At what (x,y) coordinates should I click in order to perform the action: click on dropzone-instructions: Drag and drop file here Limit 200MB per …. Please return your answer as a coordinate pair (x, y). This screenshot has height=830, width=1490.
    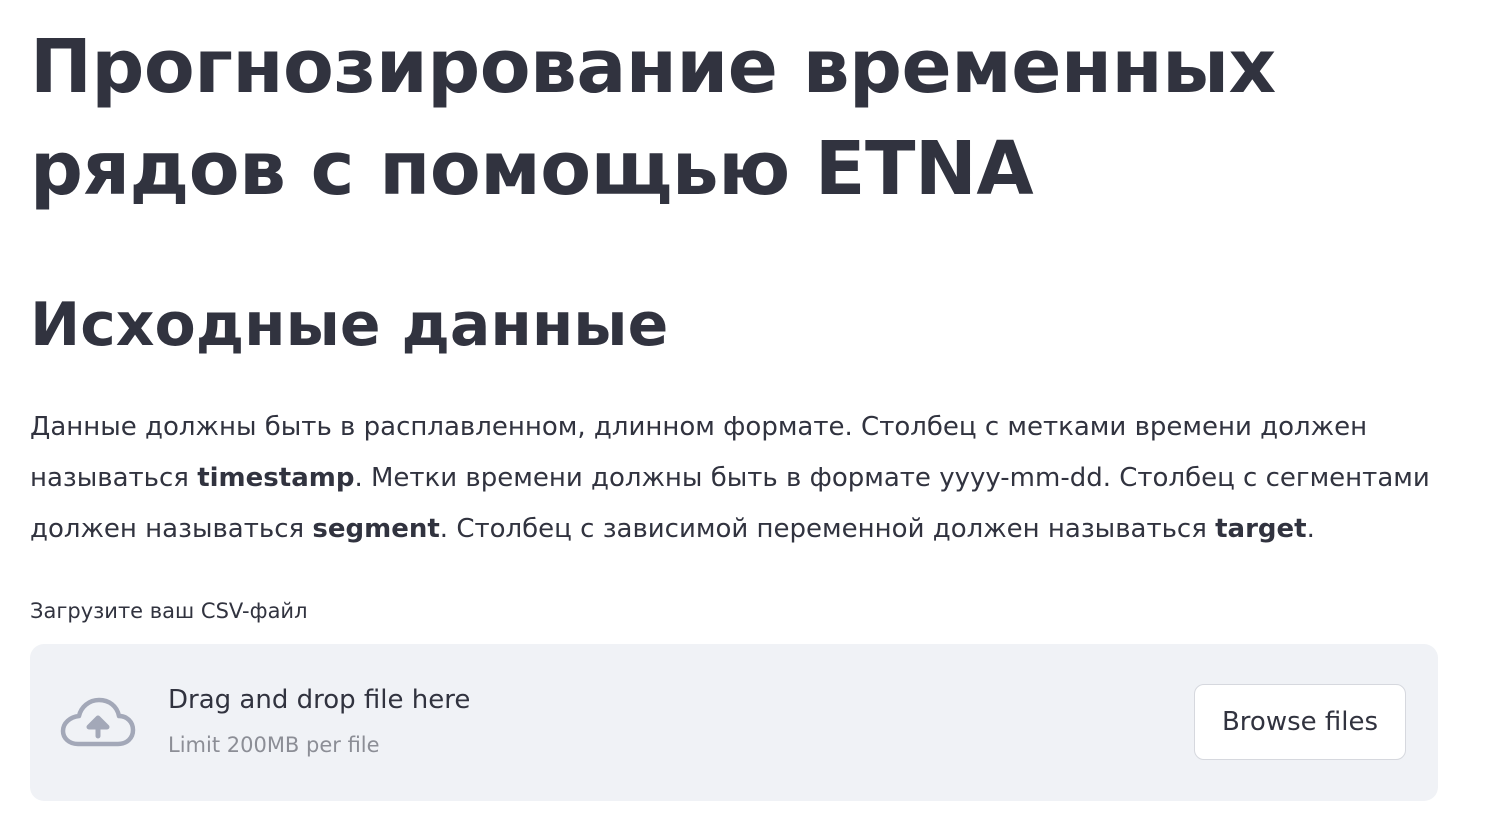
    Looking at the image, I should click on (319, 720).